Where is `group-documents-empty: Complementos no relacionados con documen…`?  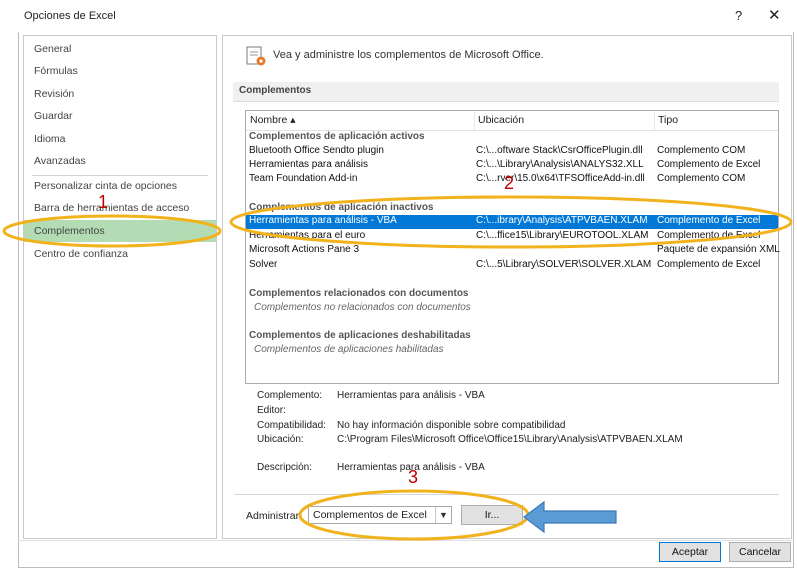
group-documents-empty: Complementos no relacionados con documen… is located at coordinates (362, 307).